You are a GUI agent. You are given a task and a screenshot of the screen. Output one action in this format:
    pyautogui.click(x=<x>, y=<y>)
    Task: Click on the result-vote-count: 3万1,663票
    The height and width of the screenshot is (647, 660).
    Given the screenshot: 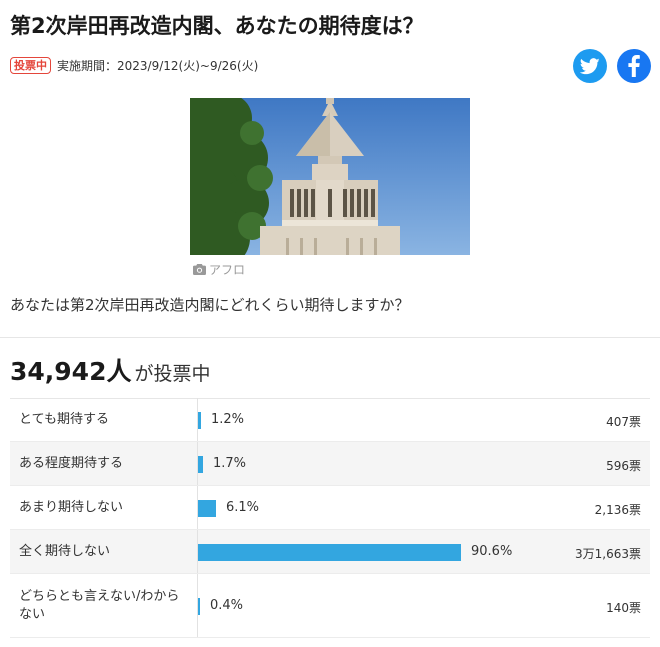 What is the action you would take?
    pyautogui.click(x=608, y=553)
    